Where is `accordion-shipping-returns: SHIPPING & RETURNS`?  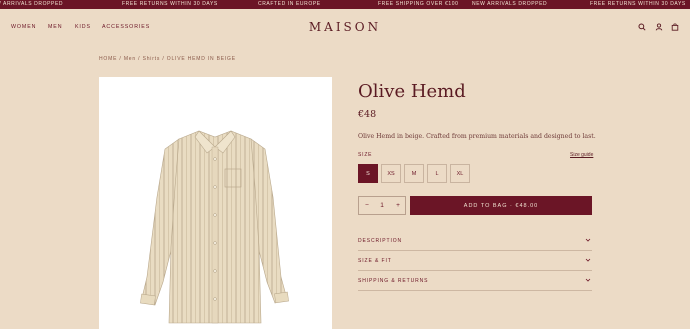 accordion-shipping-returns: SHIPPING & RETURNS is located at coordinates (475, 281).